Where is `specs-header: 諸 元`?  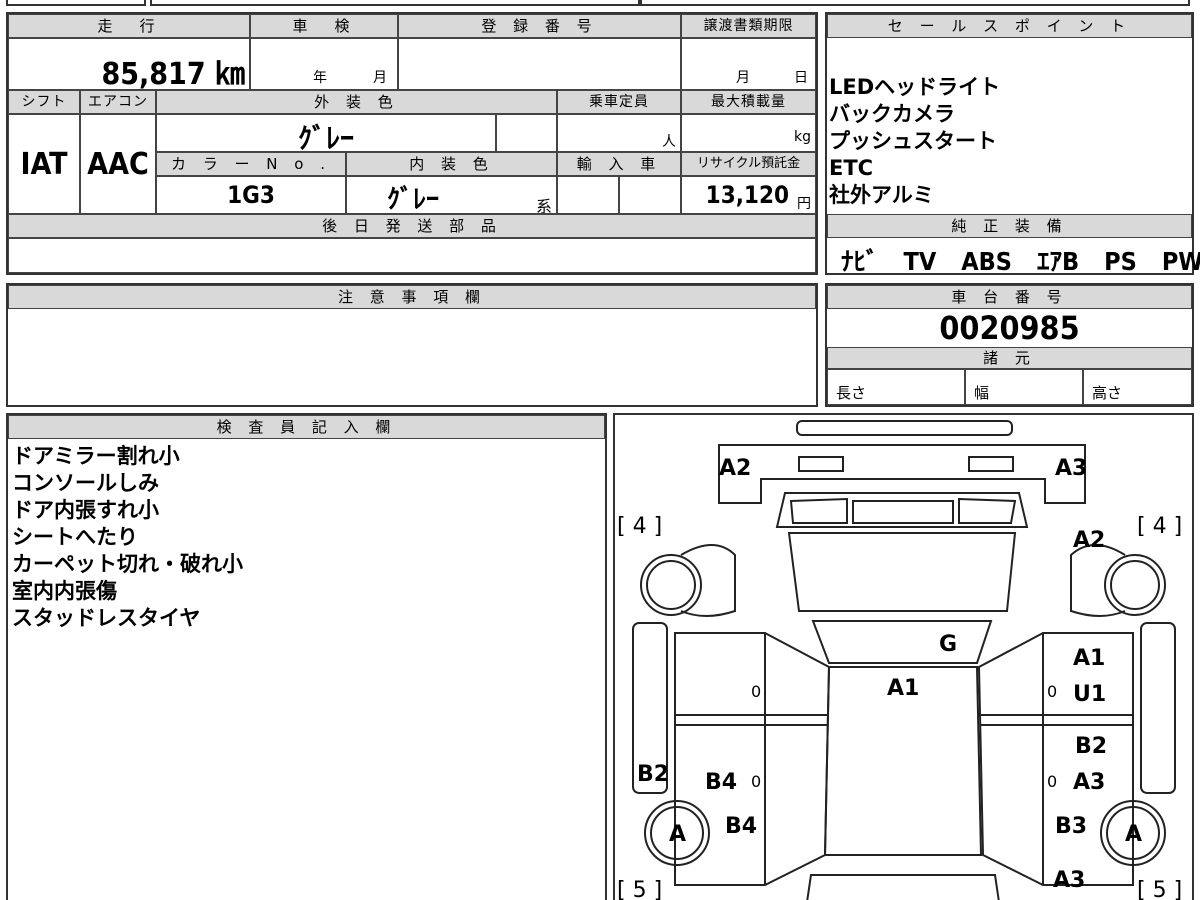
specs-header: 諸 元 is located at coordinates (1009, 358).